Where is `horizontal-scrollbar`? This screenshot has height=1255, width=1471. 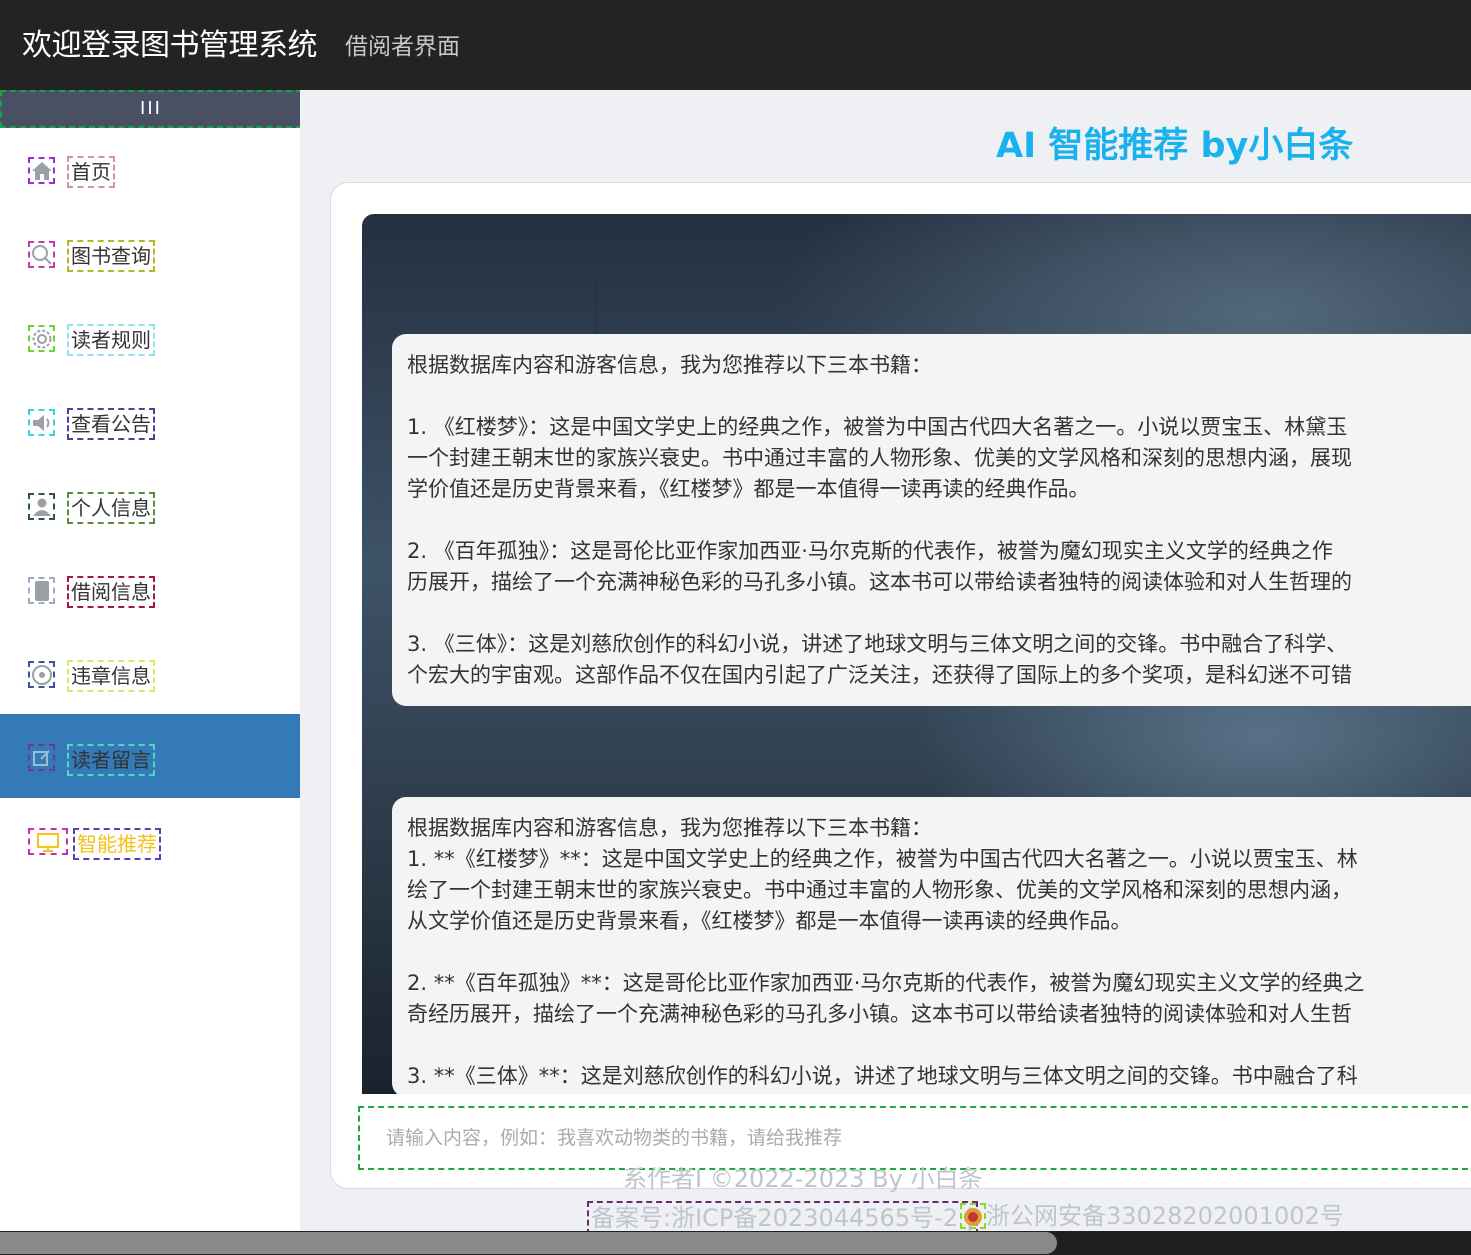 horizontal-scrollbar is located at coordinates (735, 1243).